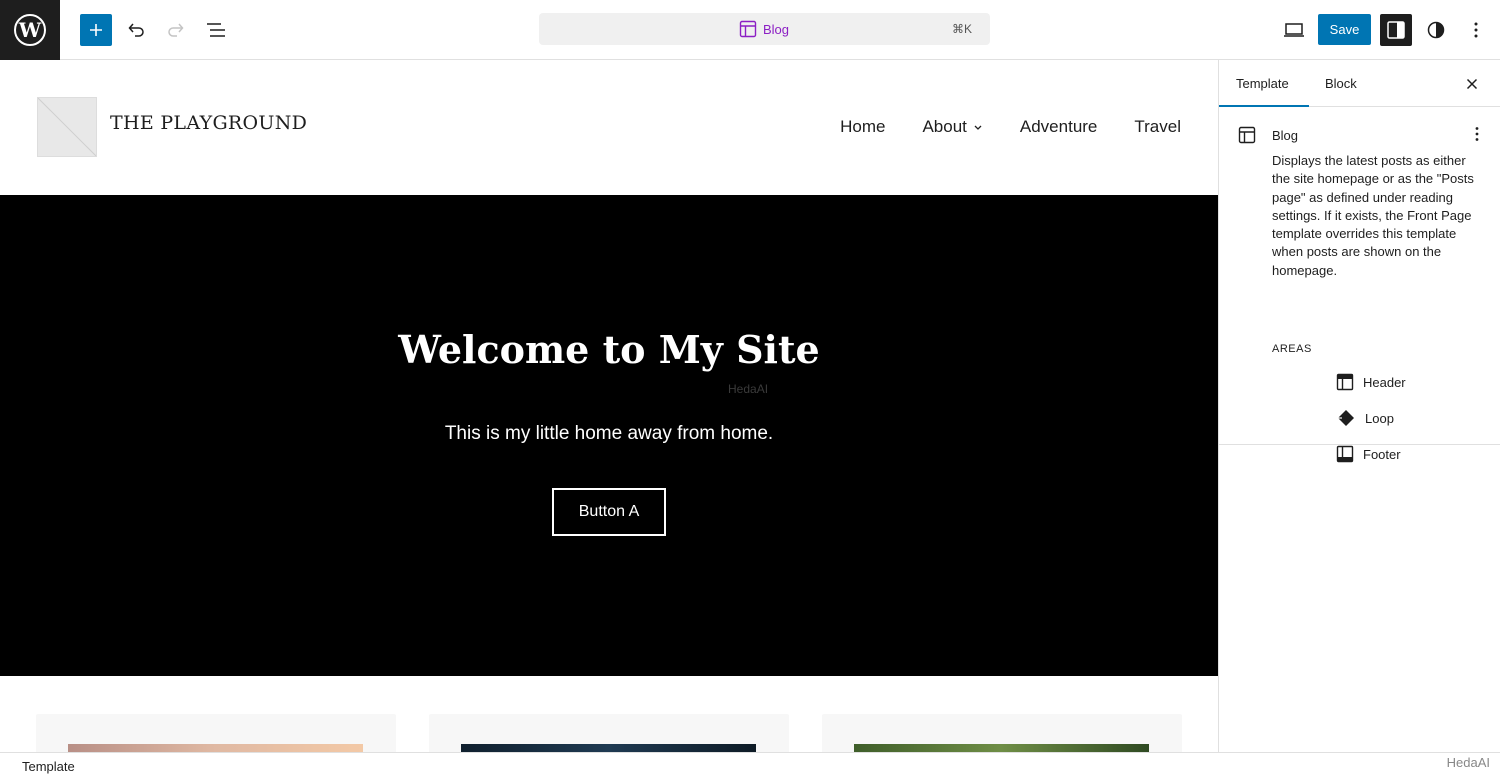  Describe the element at coordinates (1344, 29) in the screenshot. I see `save-button: Save` at that location.